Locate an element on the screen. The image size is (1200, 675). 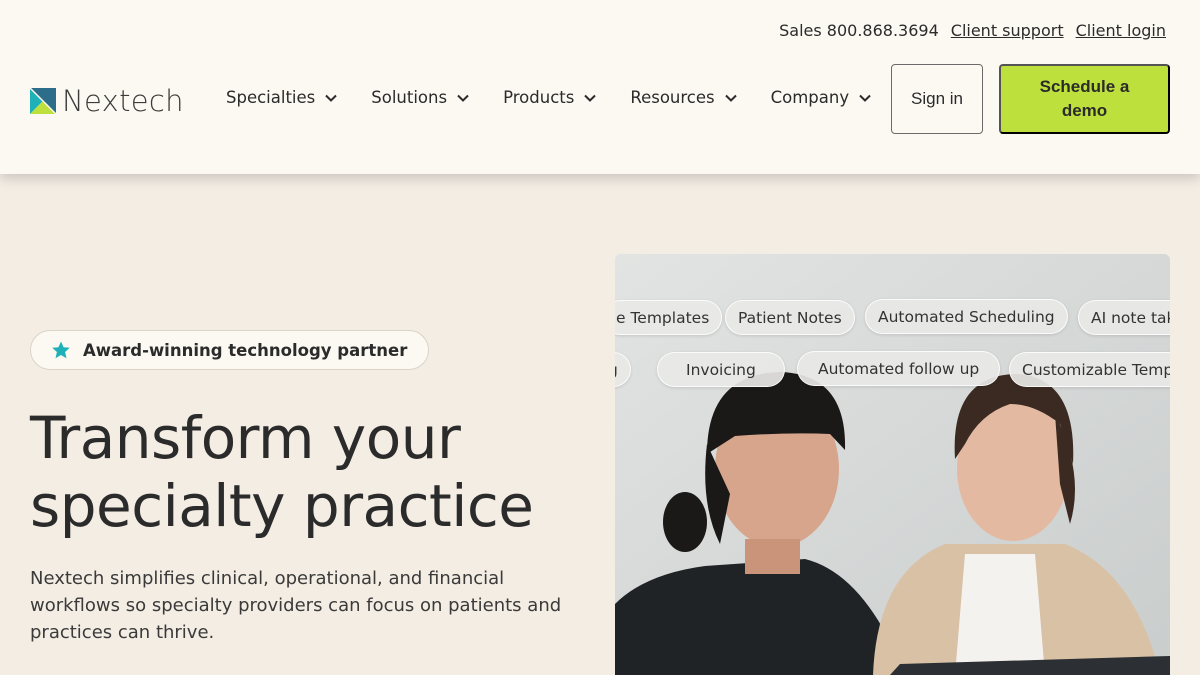
nav-label: Resources is located at coordinates (672, 97).